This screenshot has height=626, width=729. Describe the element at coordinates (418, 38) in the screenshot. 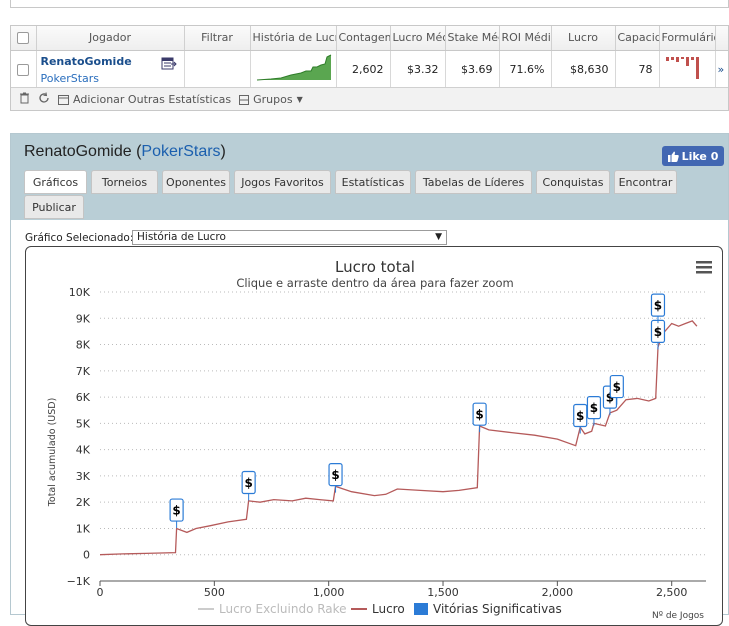

I see `col-lucro-medio: Lucro Médio` at that location.